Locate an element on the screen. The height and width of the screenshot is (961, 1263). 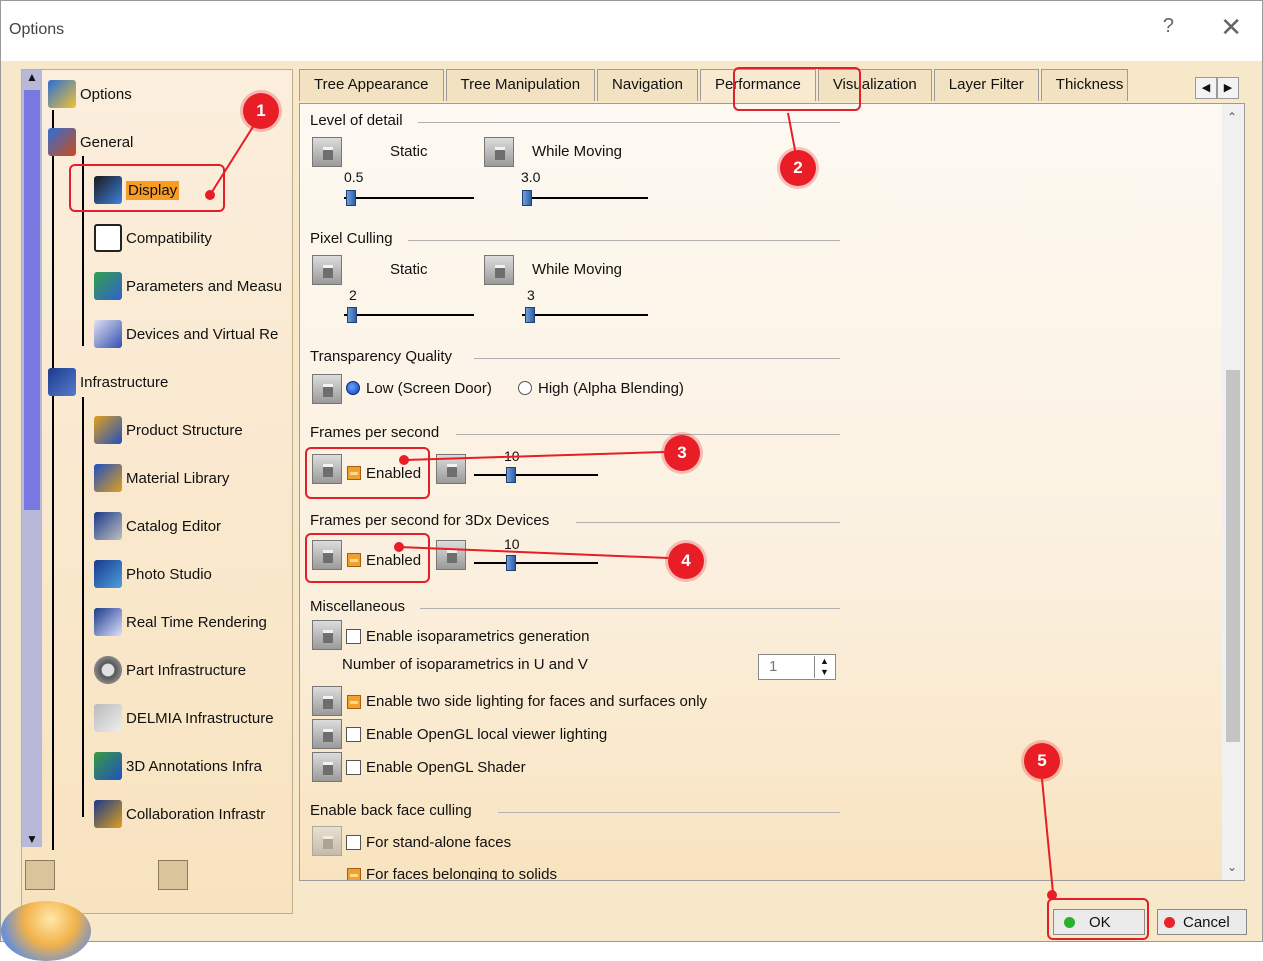
tree-label: Options is located at coordinates (106, 94).